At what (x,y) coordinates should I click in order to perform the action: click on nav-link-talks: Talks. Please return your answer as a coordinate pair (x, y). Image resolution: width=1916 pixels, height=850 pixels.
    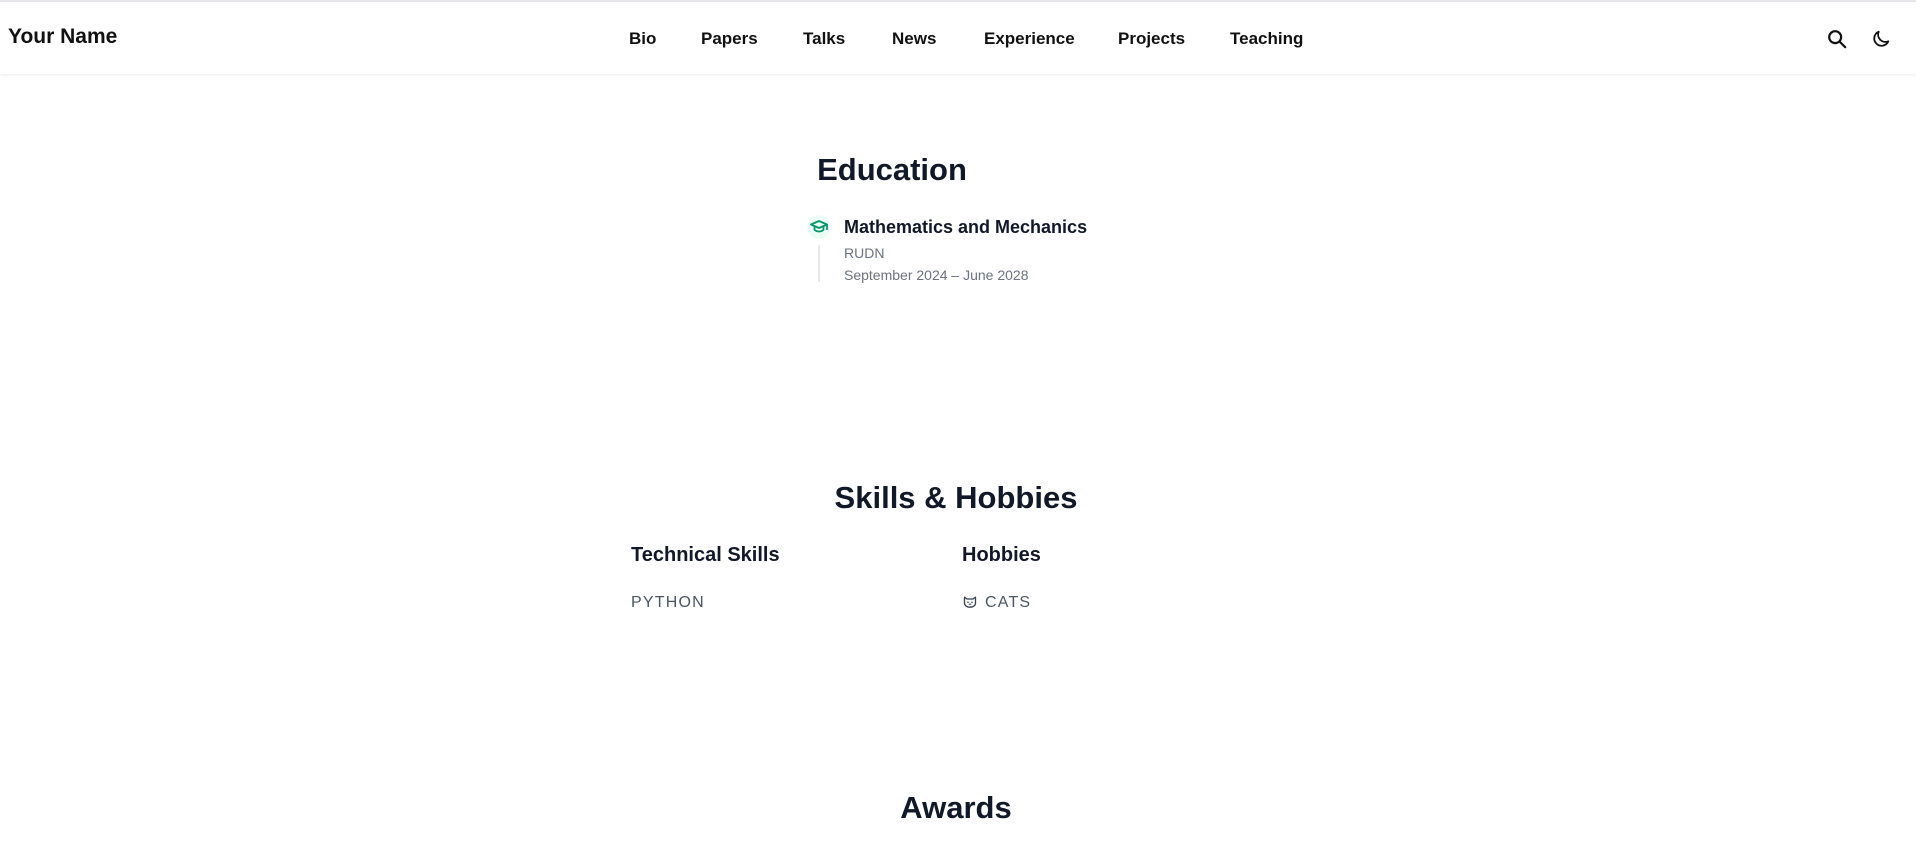
    Looking at the image, I should click on (824, 39).